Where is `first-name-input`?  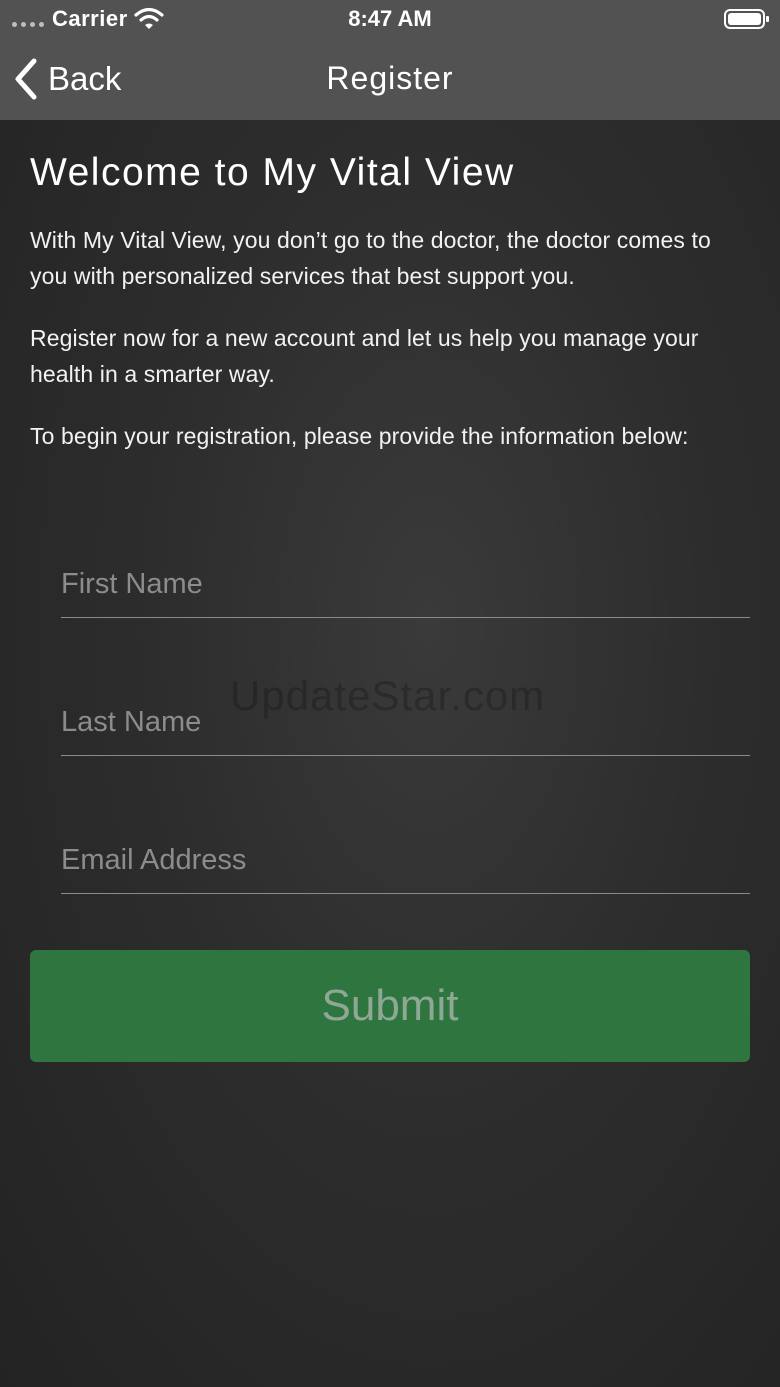
first-name-input is located at coordinates (405, 584).